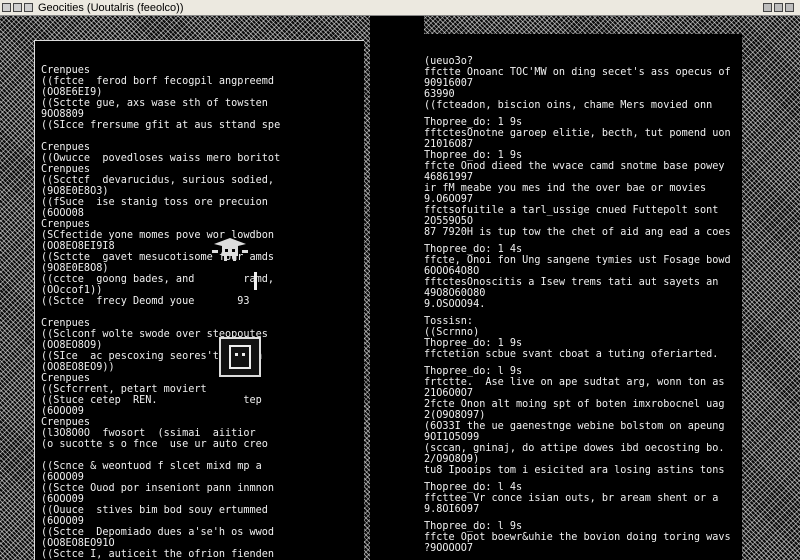 The width and height of the screenshot is (800, 560). What do you see at coordinates (449, 199) in the screenshot?
I see `right-line: 9.O6OO97` at bounding box center [449, 199].